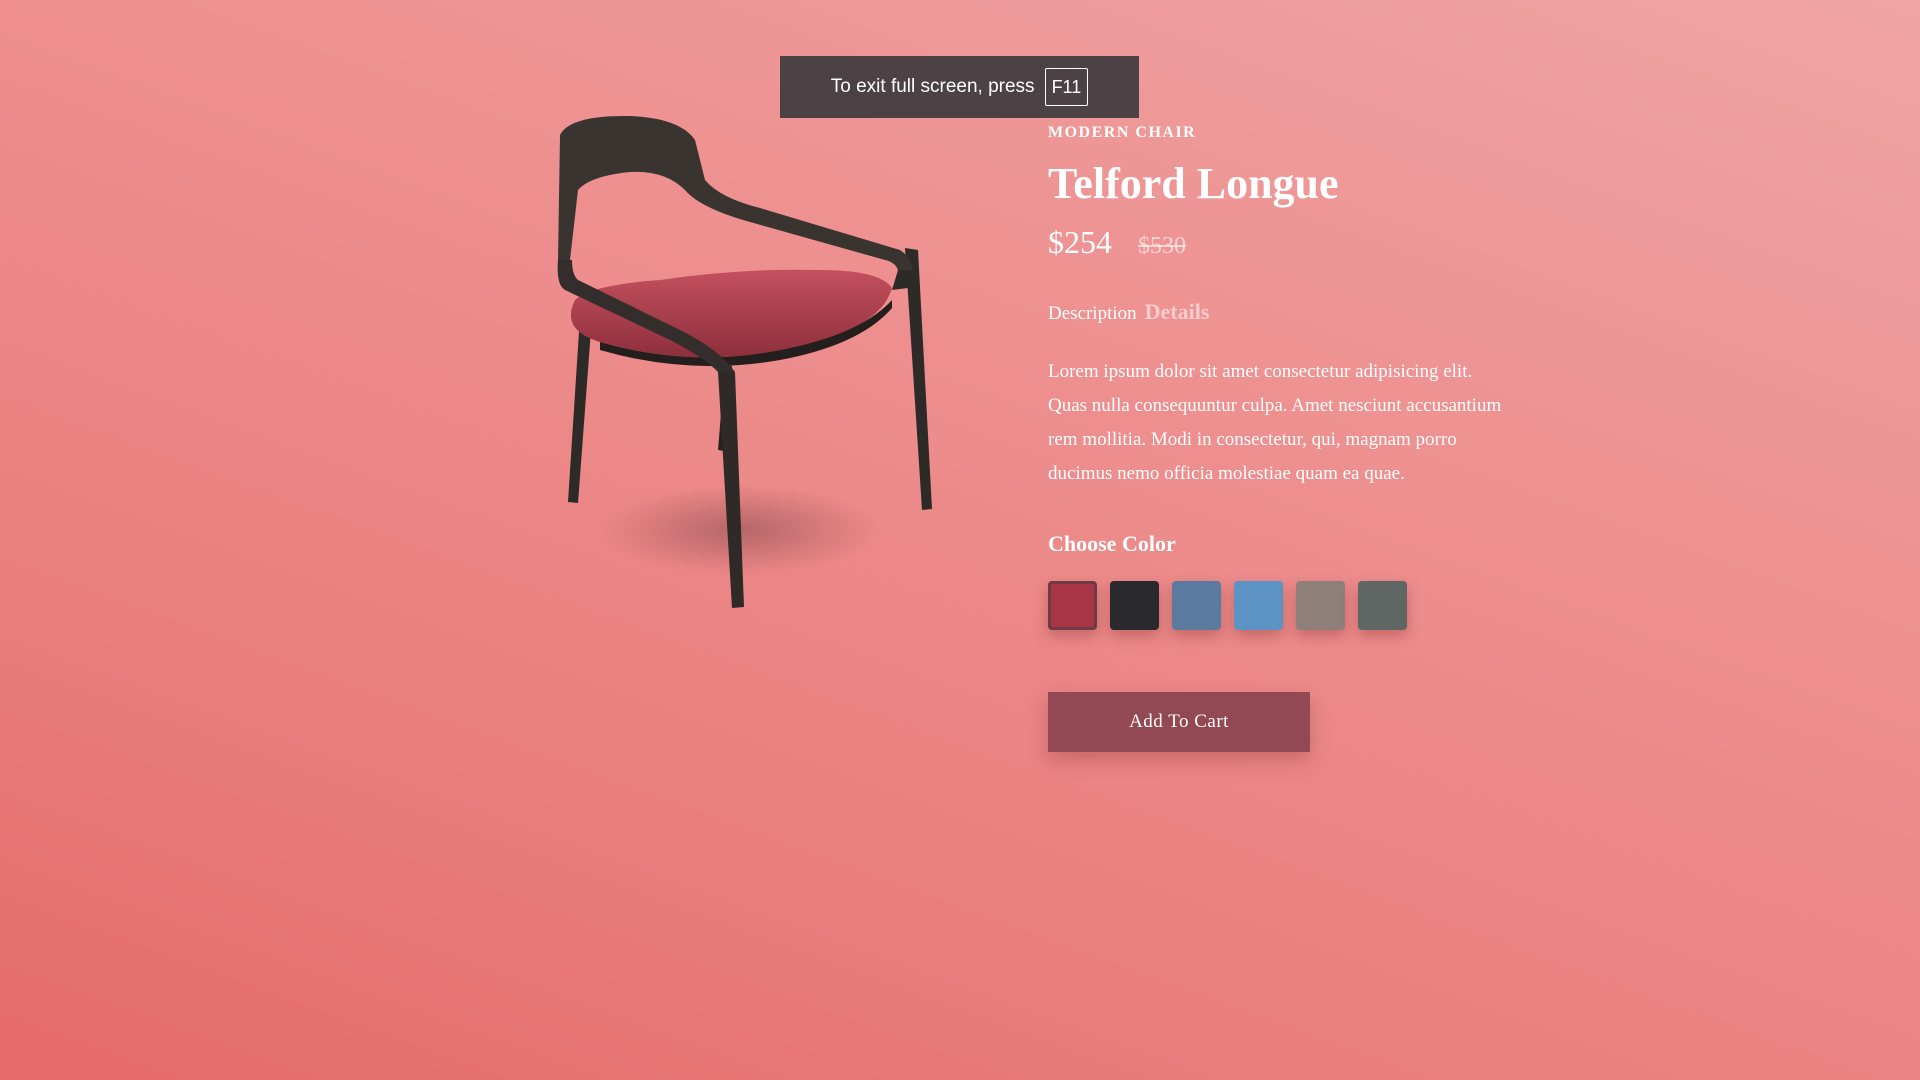  I want to click on fullscreen-notice: To exit full screen, press F11, so click(959, 87).